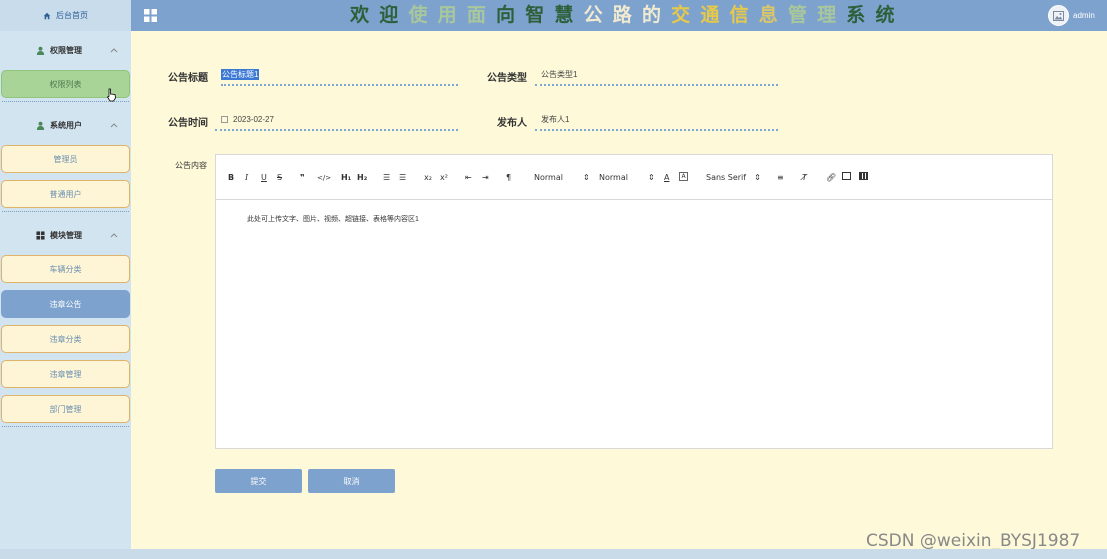 The width and height of the screenshot is (1107, 559). I want to click on submit-button-label: 提交, so click(258, 481).